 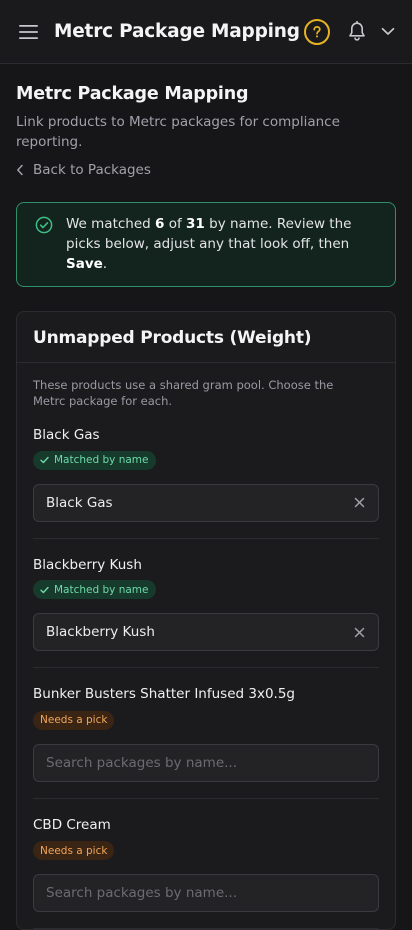 What do you see at coordinates (84, 264) in the screenshot?
I see `alert-save-word: Save` at bounding box center [84, 264].